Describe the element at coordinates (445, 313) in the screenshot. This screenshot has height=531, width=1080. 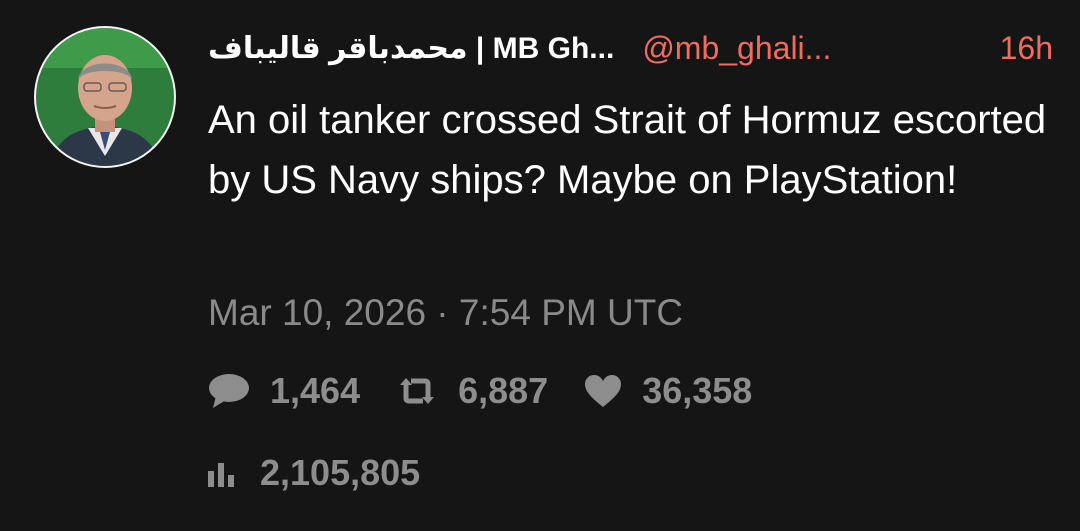
I see `tweet-timestamp: Mar 10, 2026 · 7:54 PM UTC` at that location.